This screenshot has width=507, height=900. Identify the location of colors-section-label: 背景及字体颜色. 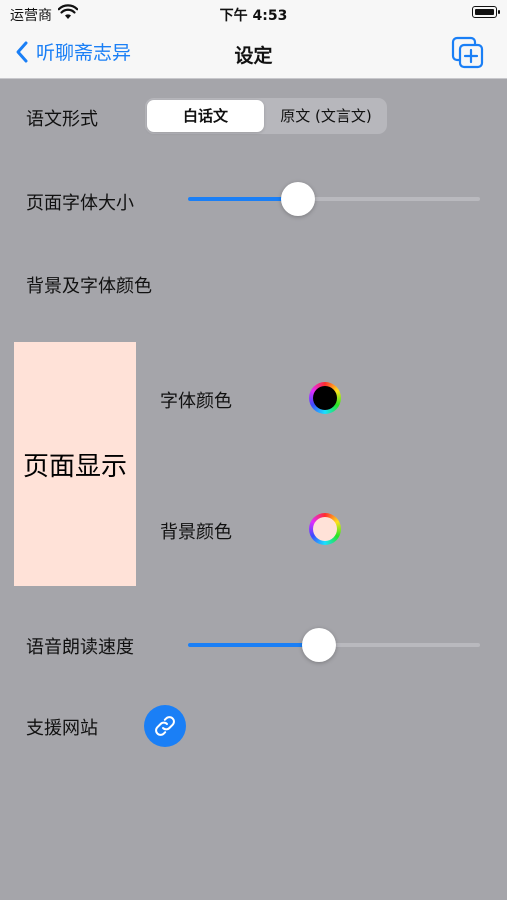
(89, 286).